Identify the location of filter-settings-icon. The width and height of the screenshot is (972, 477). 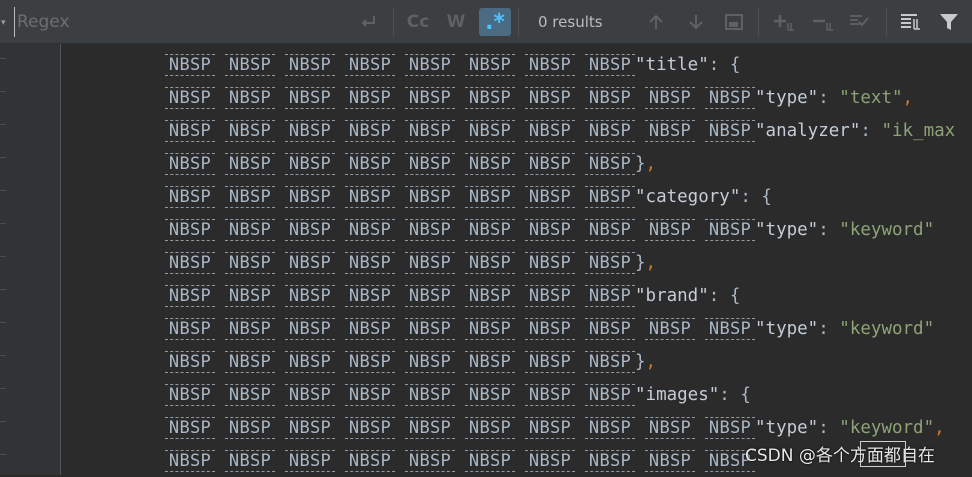
(911, 22).